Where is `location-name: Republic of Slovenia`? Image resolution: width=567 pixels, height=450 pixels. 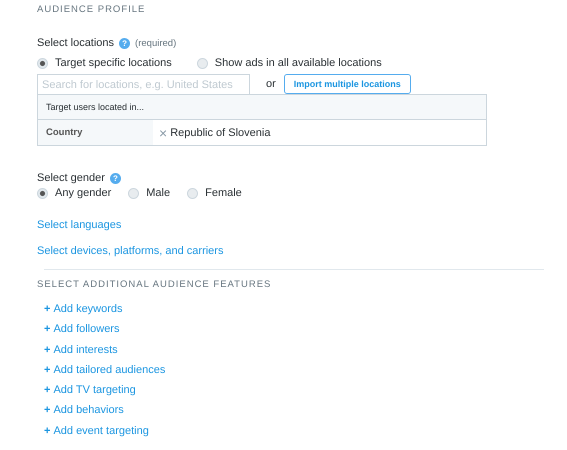
location-name: Republic of Slovenia is located at coordinates (220, 132).